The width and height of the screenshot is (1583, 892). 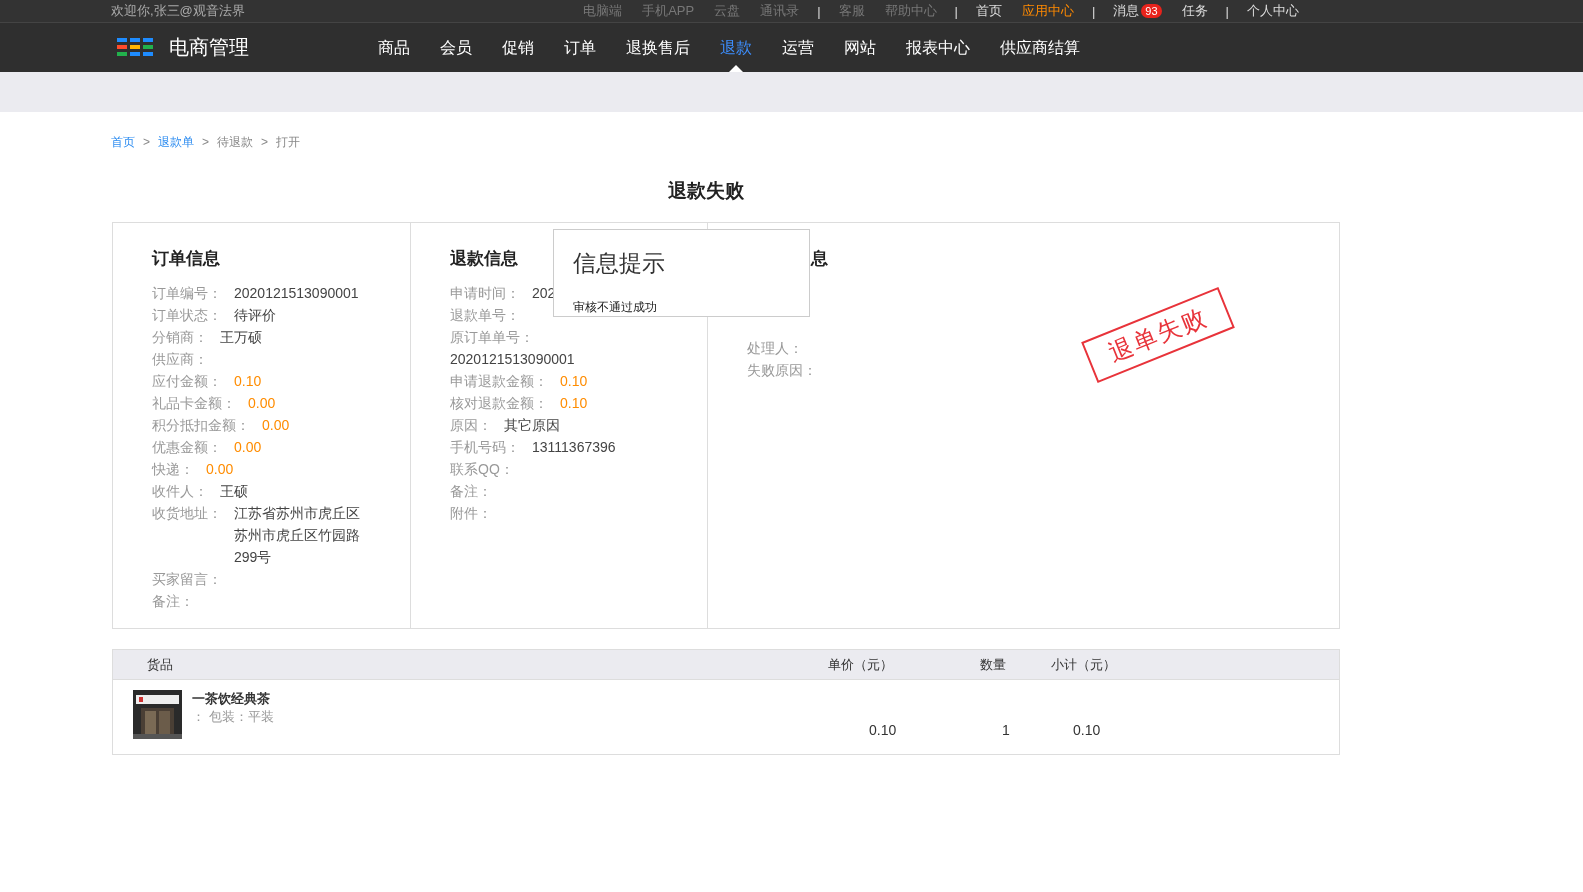 What do you see at coordinates (187, 579) in the screenshot?
I see `field-label: 买家留言：` at bounding box center [187, 579].